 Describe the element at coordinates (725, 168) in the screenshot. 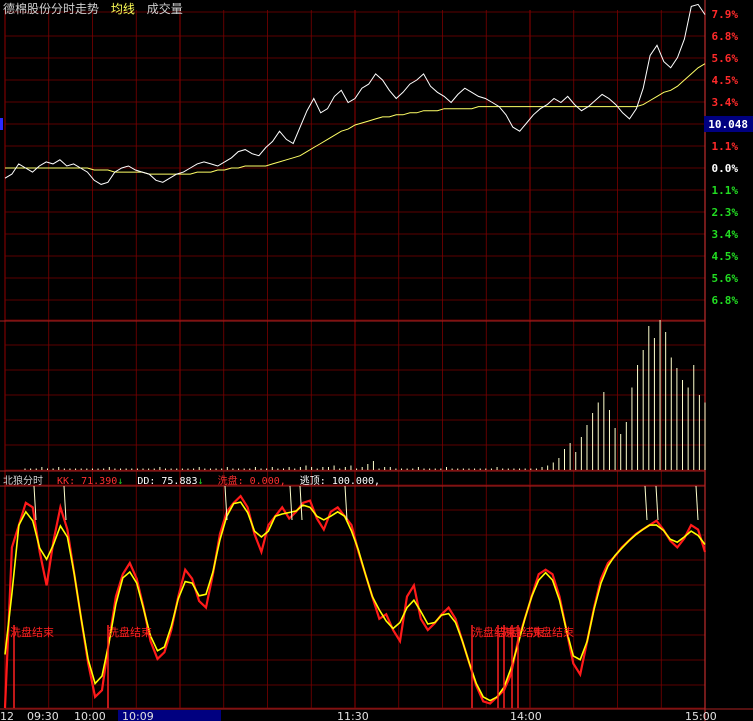

I see `y-tick-label: 0.0%` at that location.